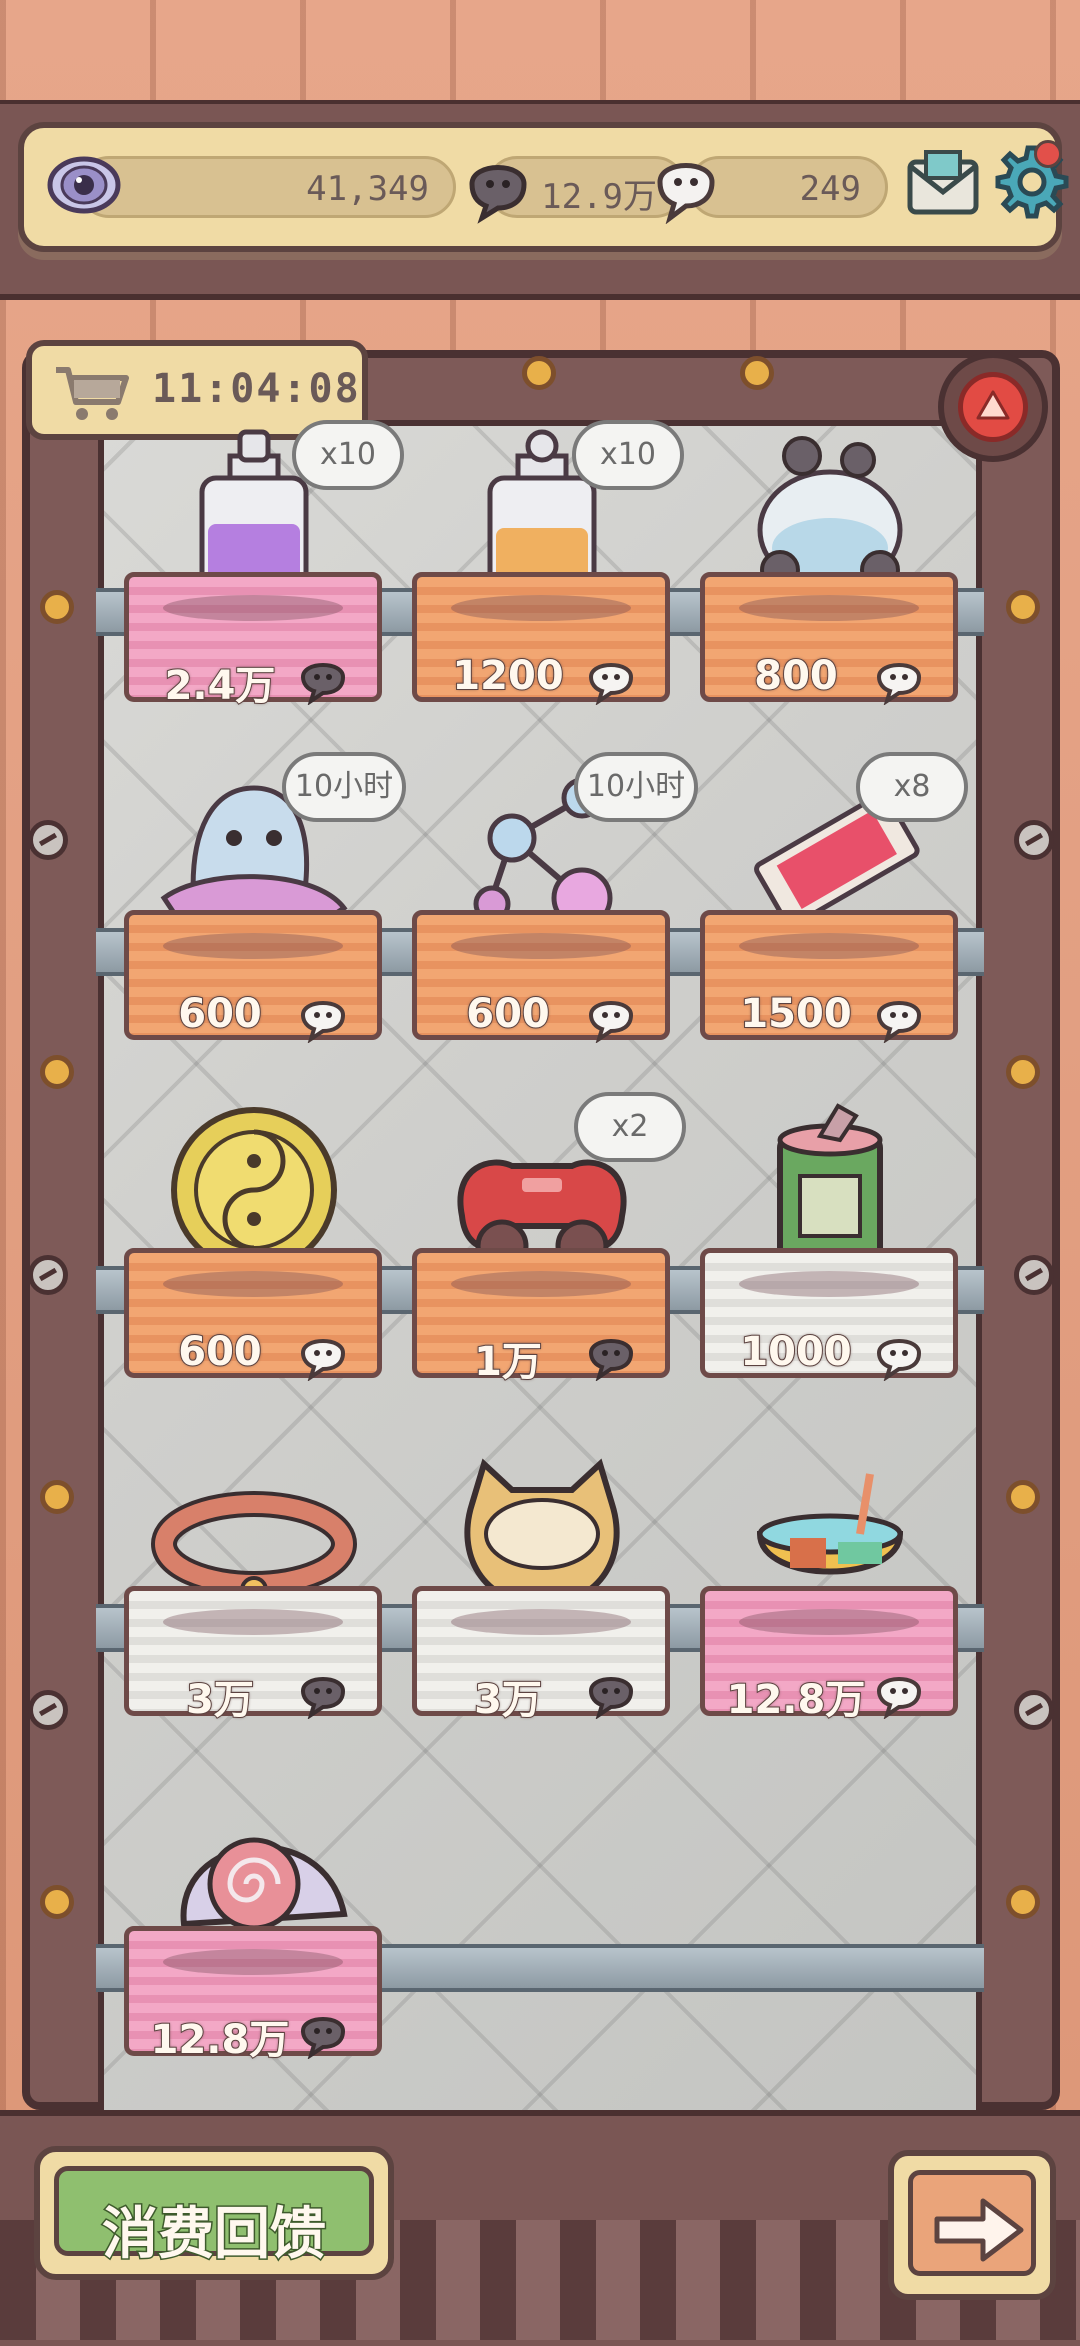 This screenshot has width=1080, height=2346. What do you see at coordinates (220, 686) in the screenshot?
I see `item-price: 2.4万` at bounding box center [220, 686].